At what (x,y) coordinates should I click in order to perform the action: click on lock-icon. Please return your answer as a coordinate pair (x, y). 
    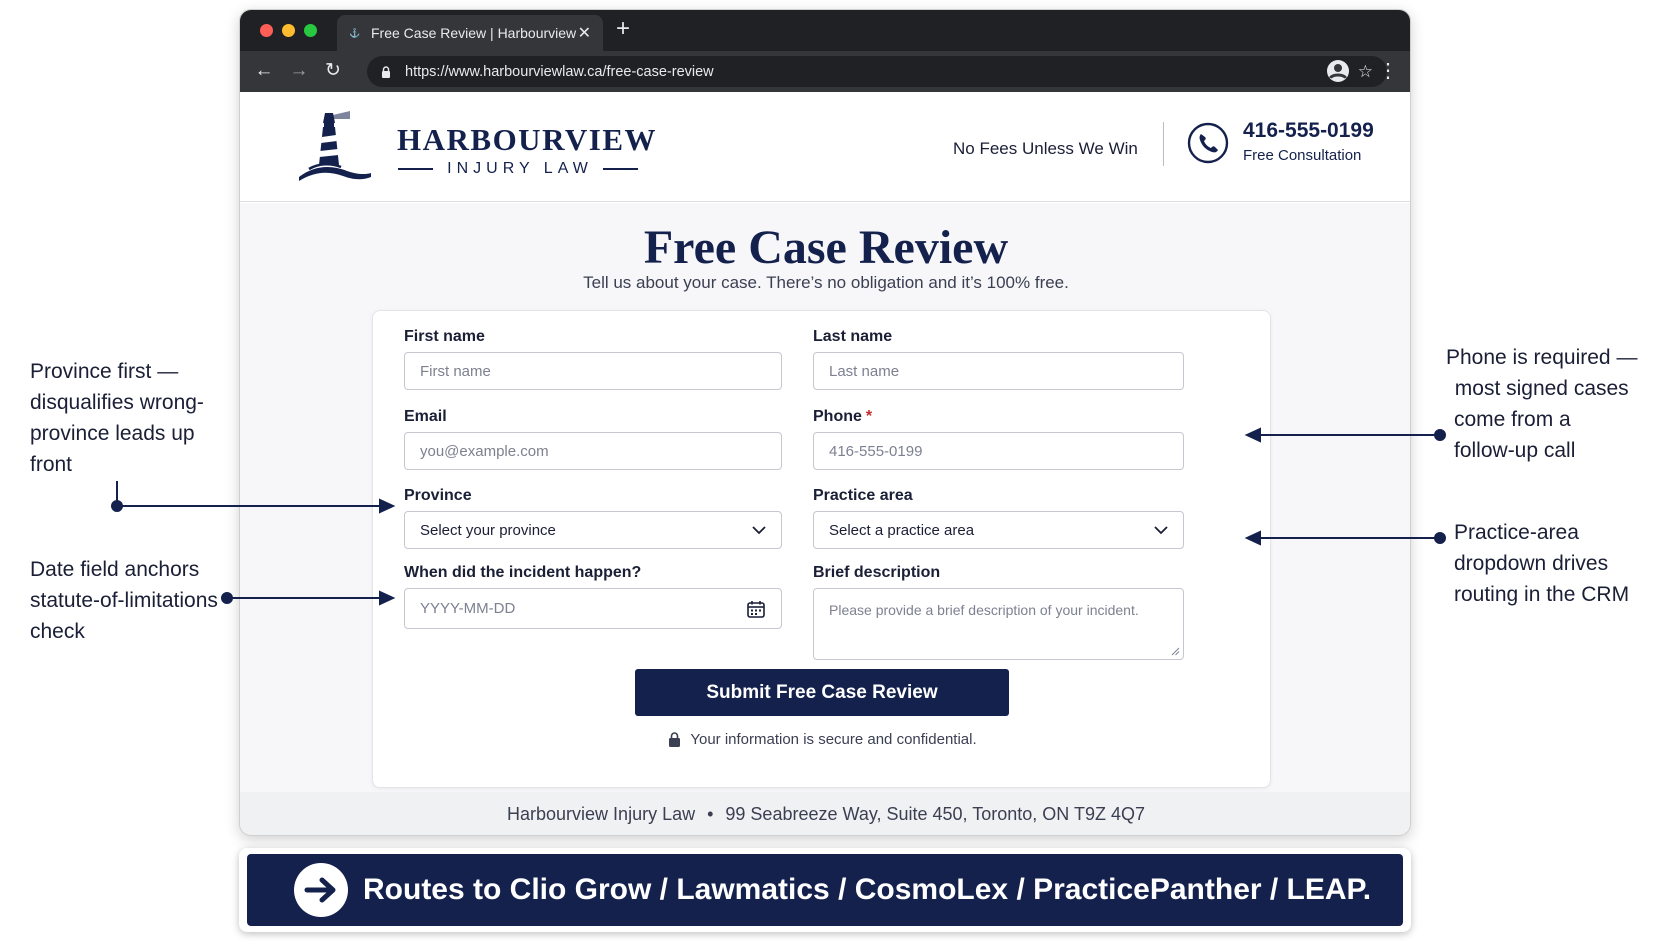
    Looking at the image, I should click on (386, 71).